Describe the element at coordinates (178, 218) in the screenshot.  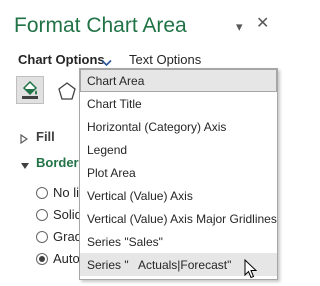
I see `menu-item-vertical-value-axis-major-gridlines: Vertical (Value) Axis Major Gridlines` at that location.